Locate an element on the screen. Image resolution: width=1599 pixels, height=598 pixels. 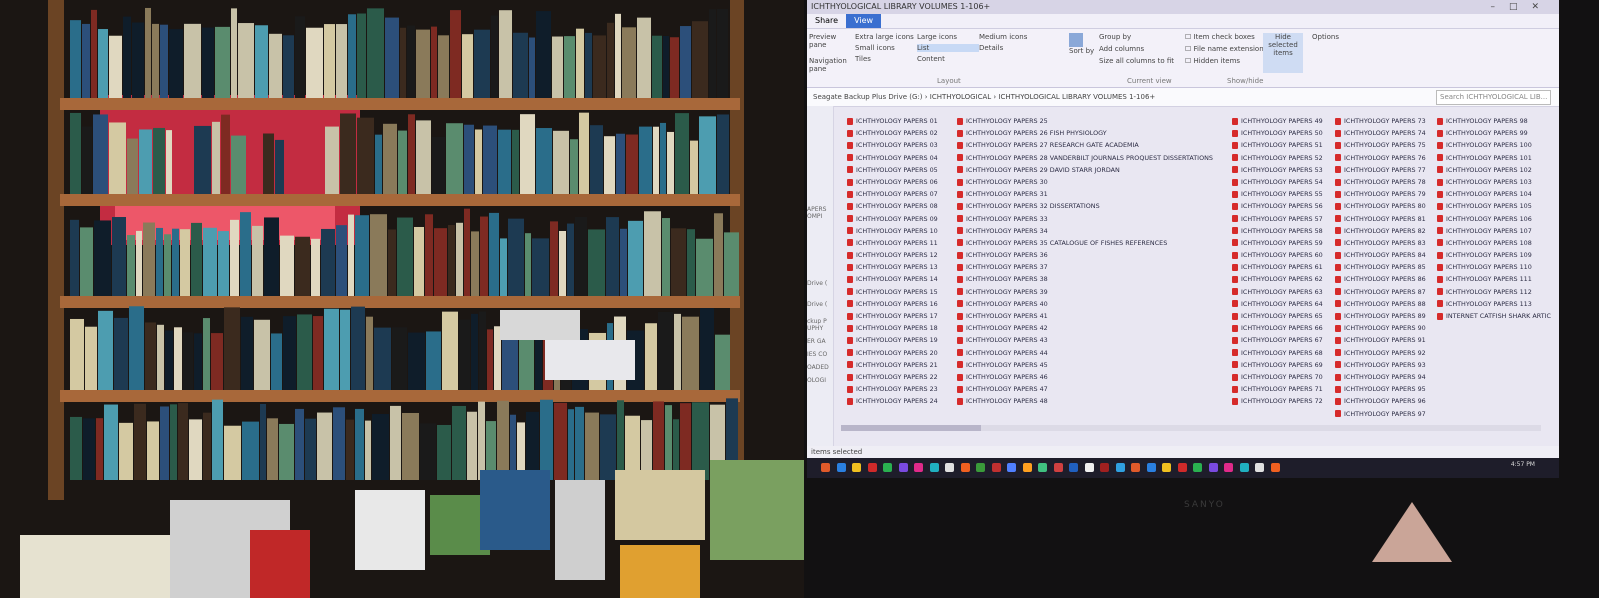
layout-content: Content is located at coordinates (948, 59).